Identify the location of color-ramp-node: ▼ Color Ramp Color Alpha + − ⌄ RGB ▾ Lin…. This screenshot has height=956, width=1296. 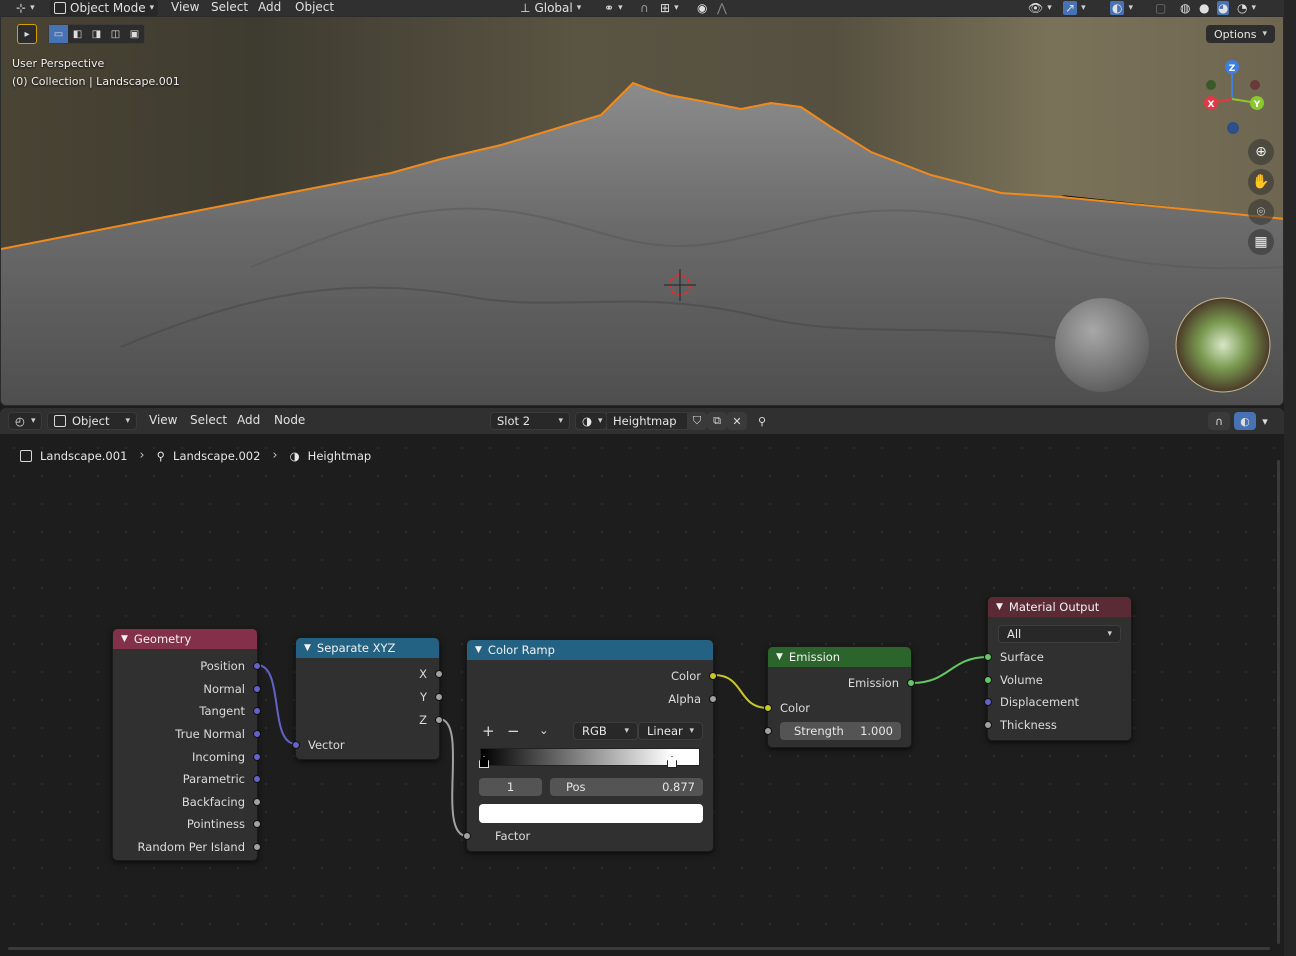
(590, 745).